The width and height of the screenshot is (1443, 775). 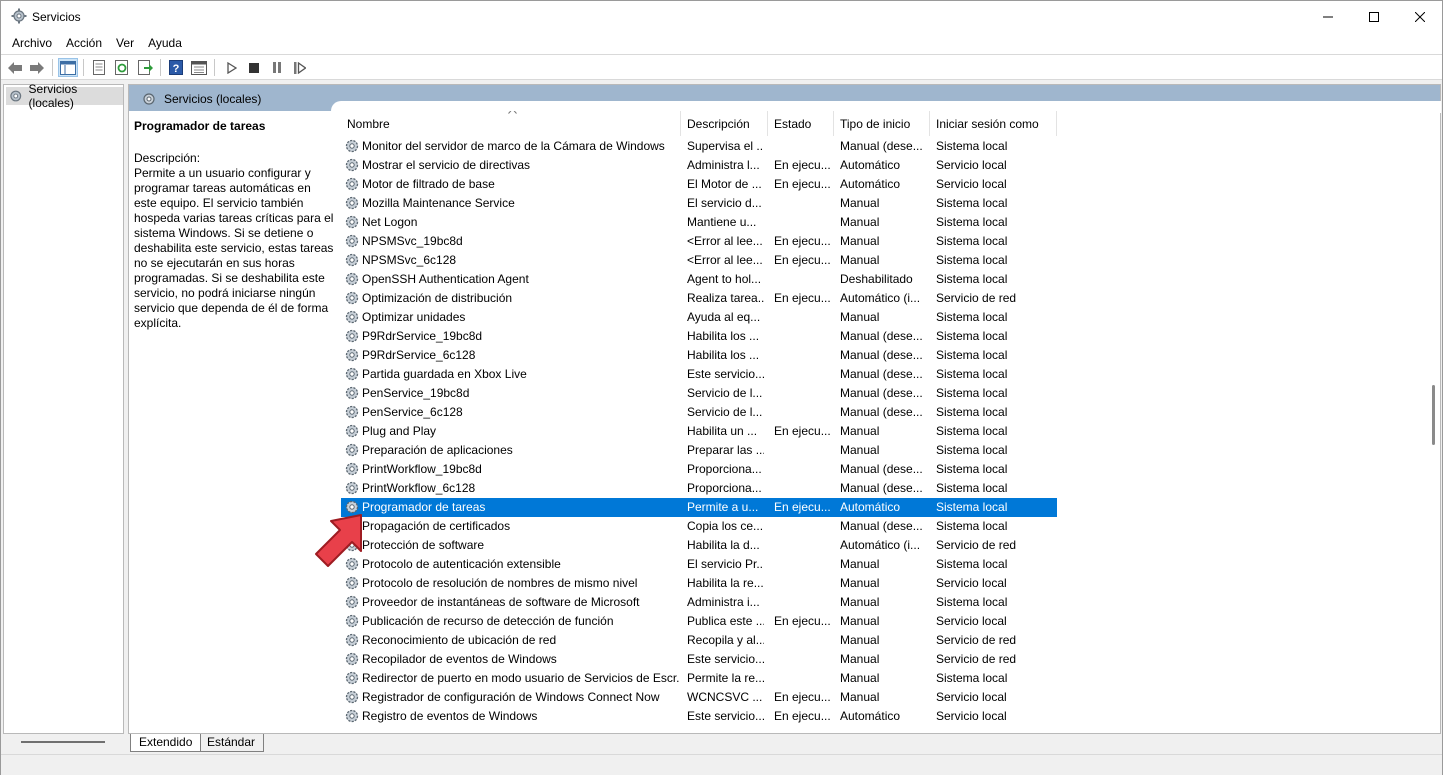 I want to click on help-button: ?, so click(x=176, y=67).